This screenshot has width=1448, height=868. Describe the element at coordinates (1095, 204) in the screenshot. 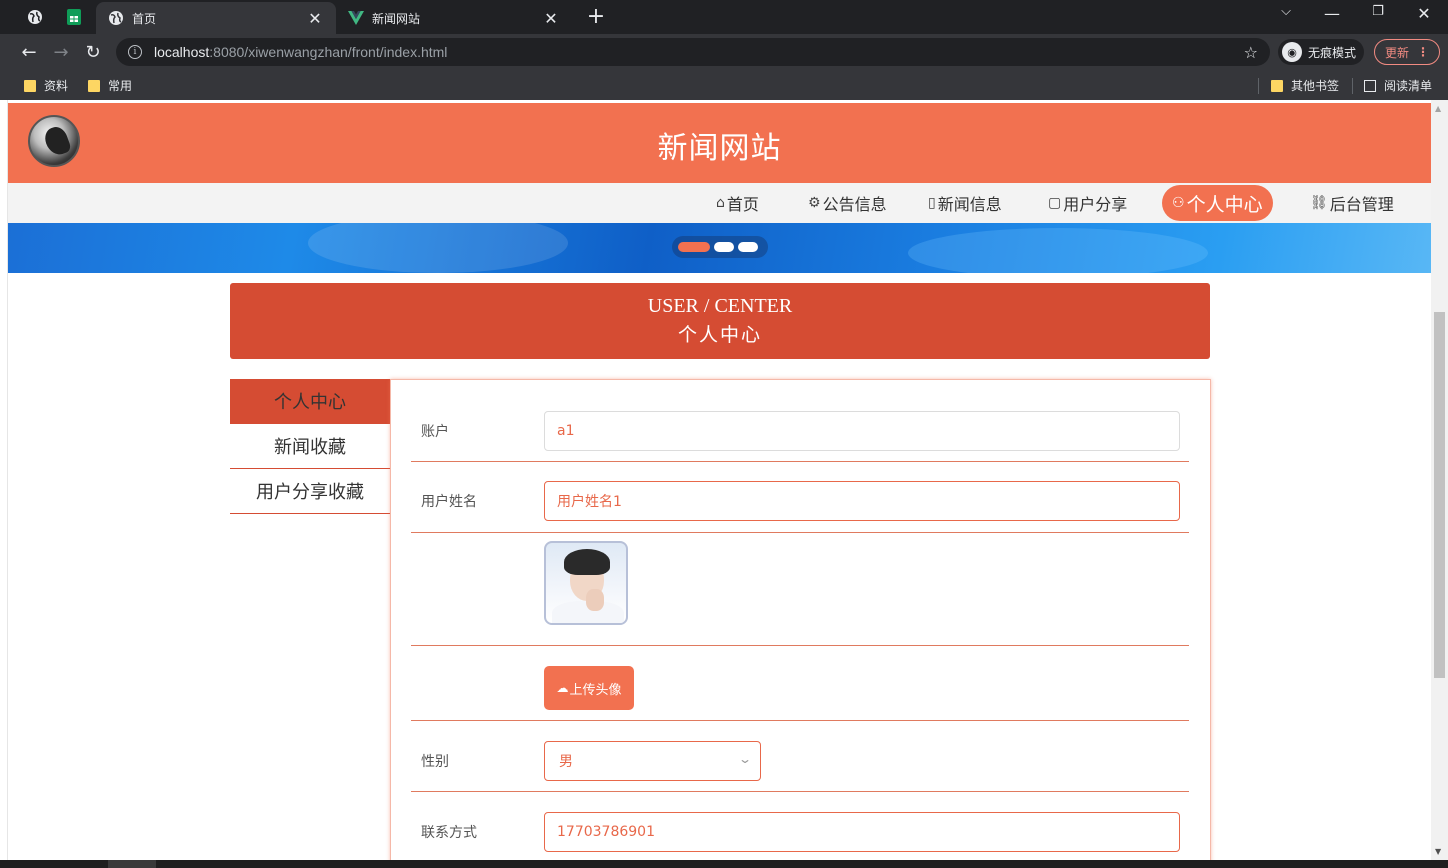

I see `nav-label: 用户分享` at that location.